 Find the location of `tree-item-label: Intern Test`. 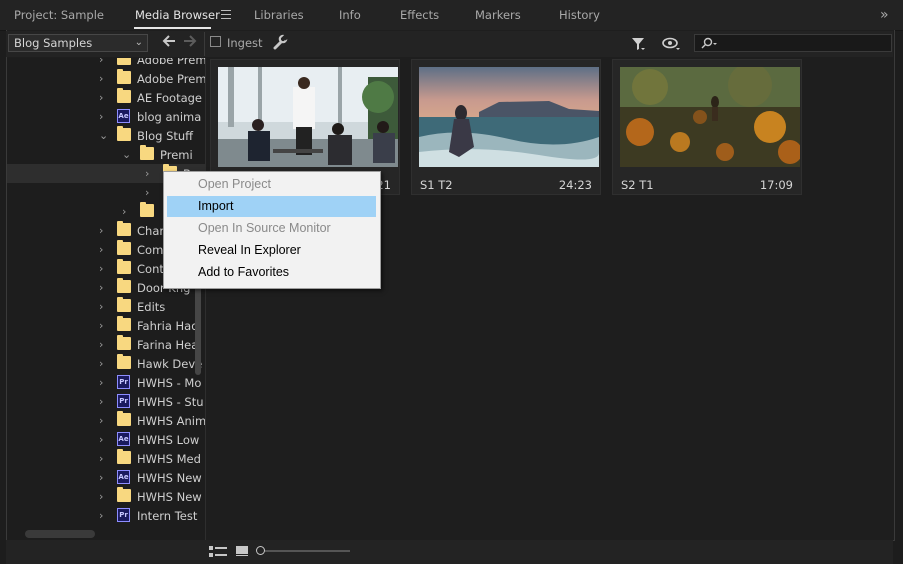

tree-item-label: Intern Test is located at coordinates (167, 516).